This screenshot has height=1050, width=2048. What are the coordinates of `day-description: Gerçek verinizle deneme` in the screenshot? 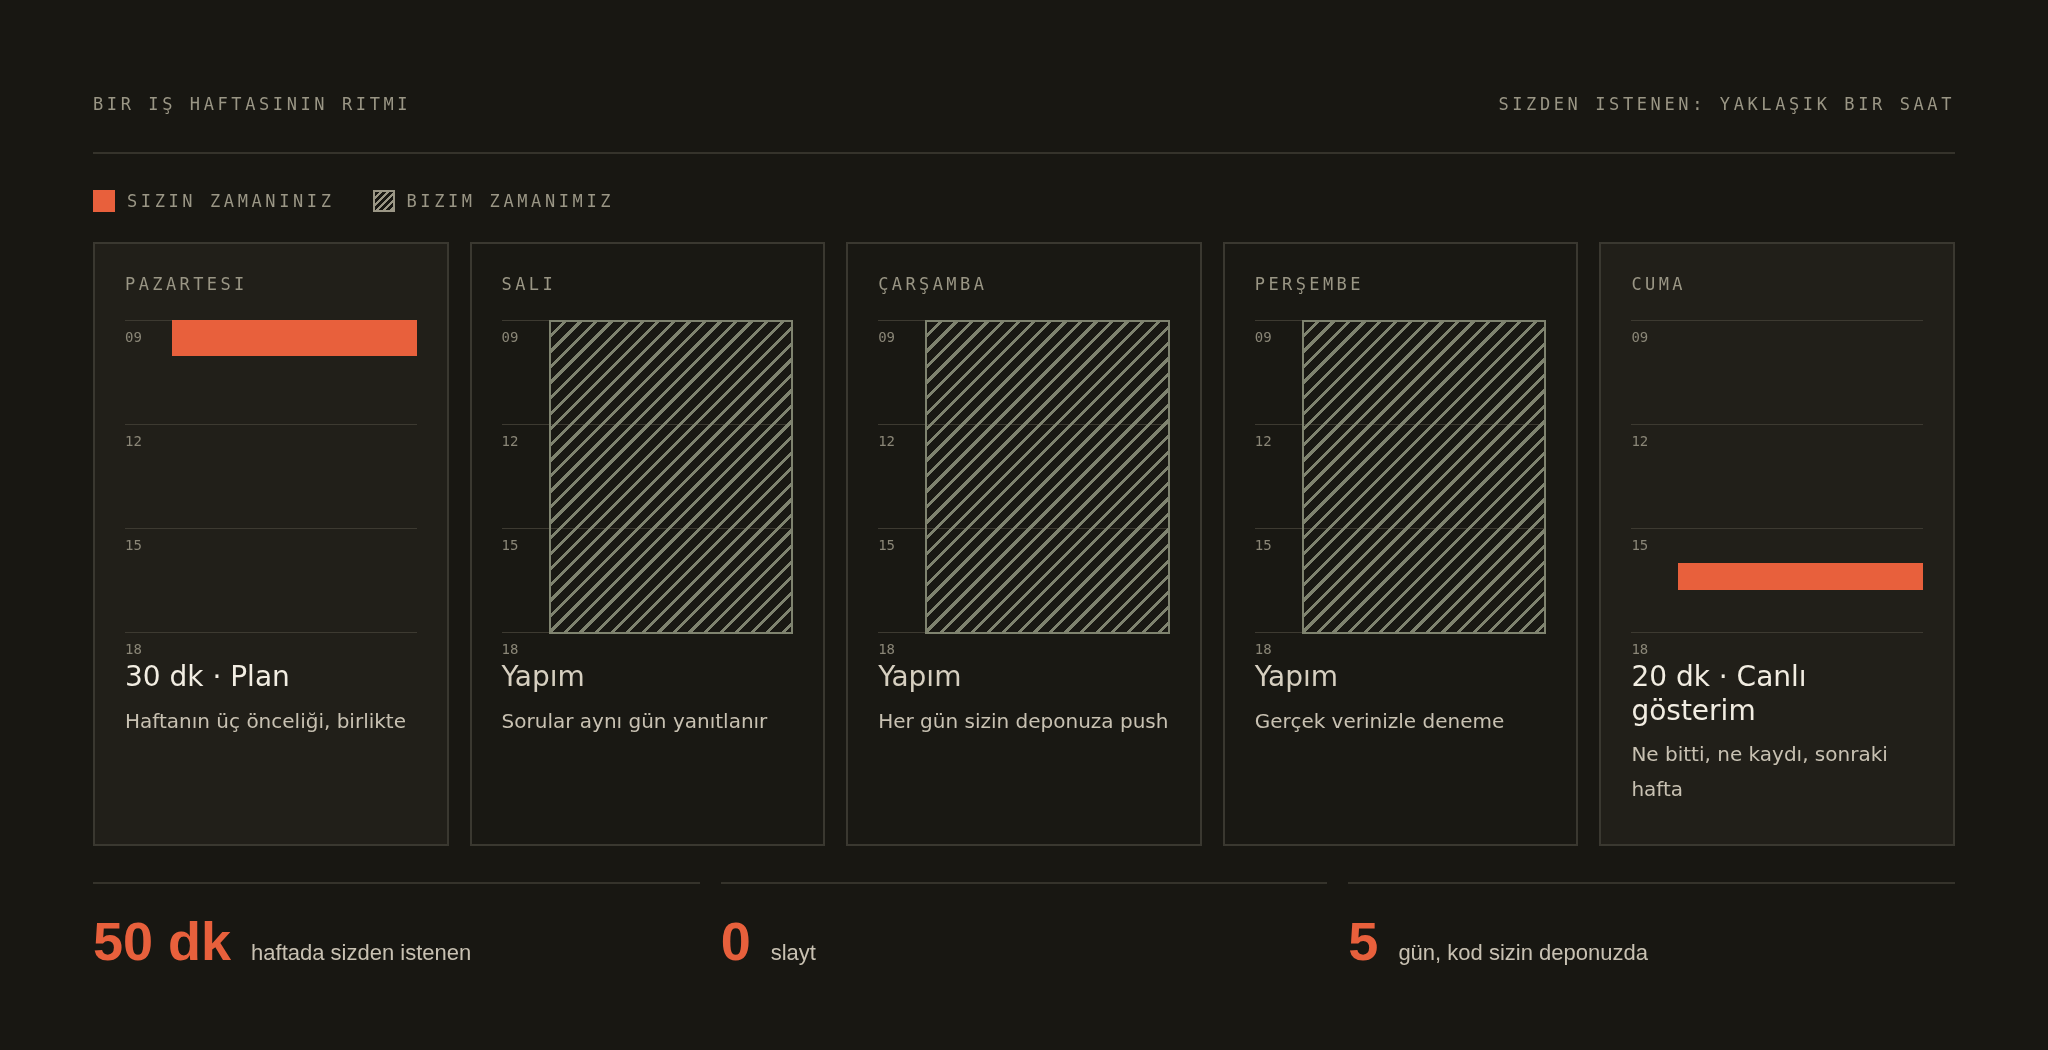 It's located at (1380, 721).